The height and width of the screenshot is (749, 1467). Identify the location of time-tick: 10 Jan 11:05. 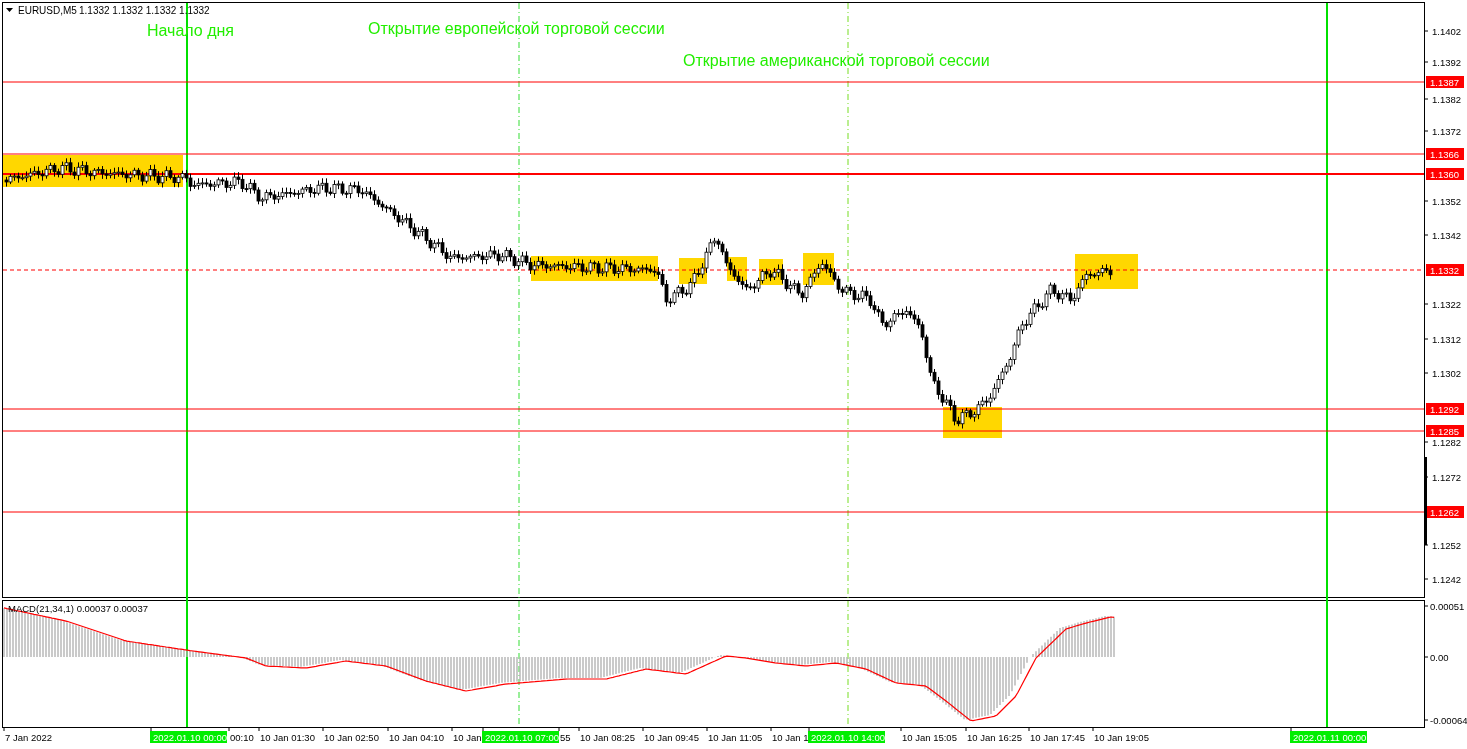
(735, 737).